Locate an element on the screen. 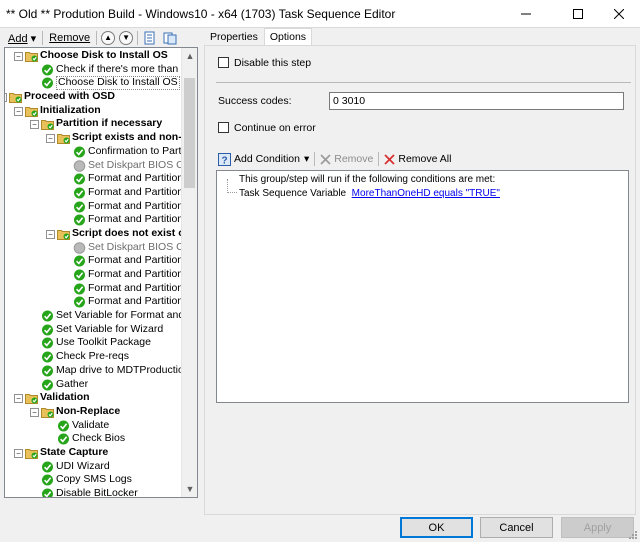  scroll-down-button: ▼ is located at coordinates (189, 489).